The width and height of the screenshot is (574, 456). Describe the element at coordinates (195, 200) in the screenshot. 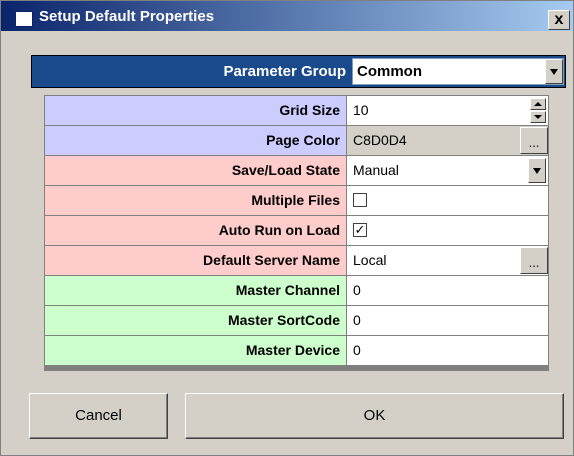

I see `property-label: Multiple Files` at that location.